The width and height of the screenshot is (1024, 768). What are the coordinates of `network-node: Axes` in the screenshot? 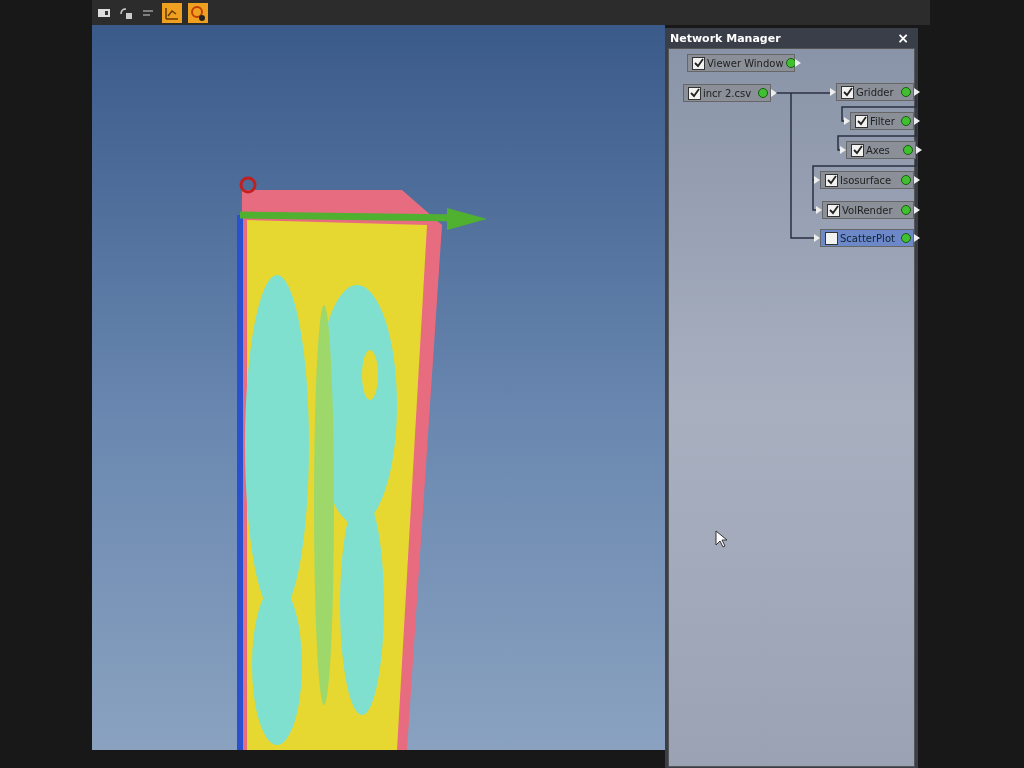 It's located at (881, 150).